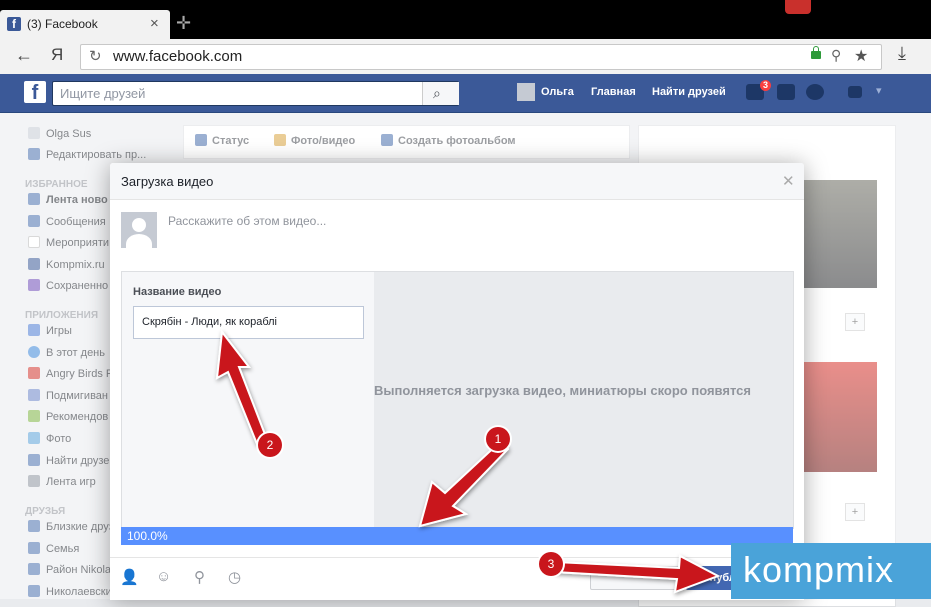 The height and width of the screenshot is (607, 931). I want to click on upload-progress-text: 100.0%, so click(147, 536).